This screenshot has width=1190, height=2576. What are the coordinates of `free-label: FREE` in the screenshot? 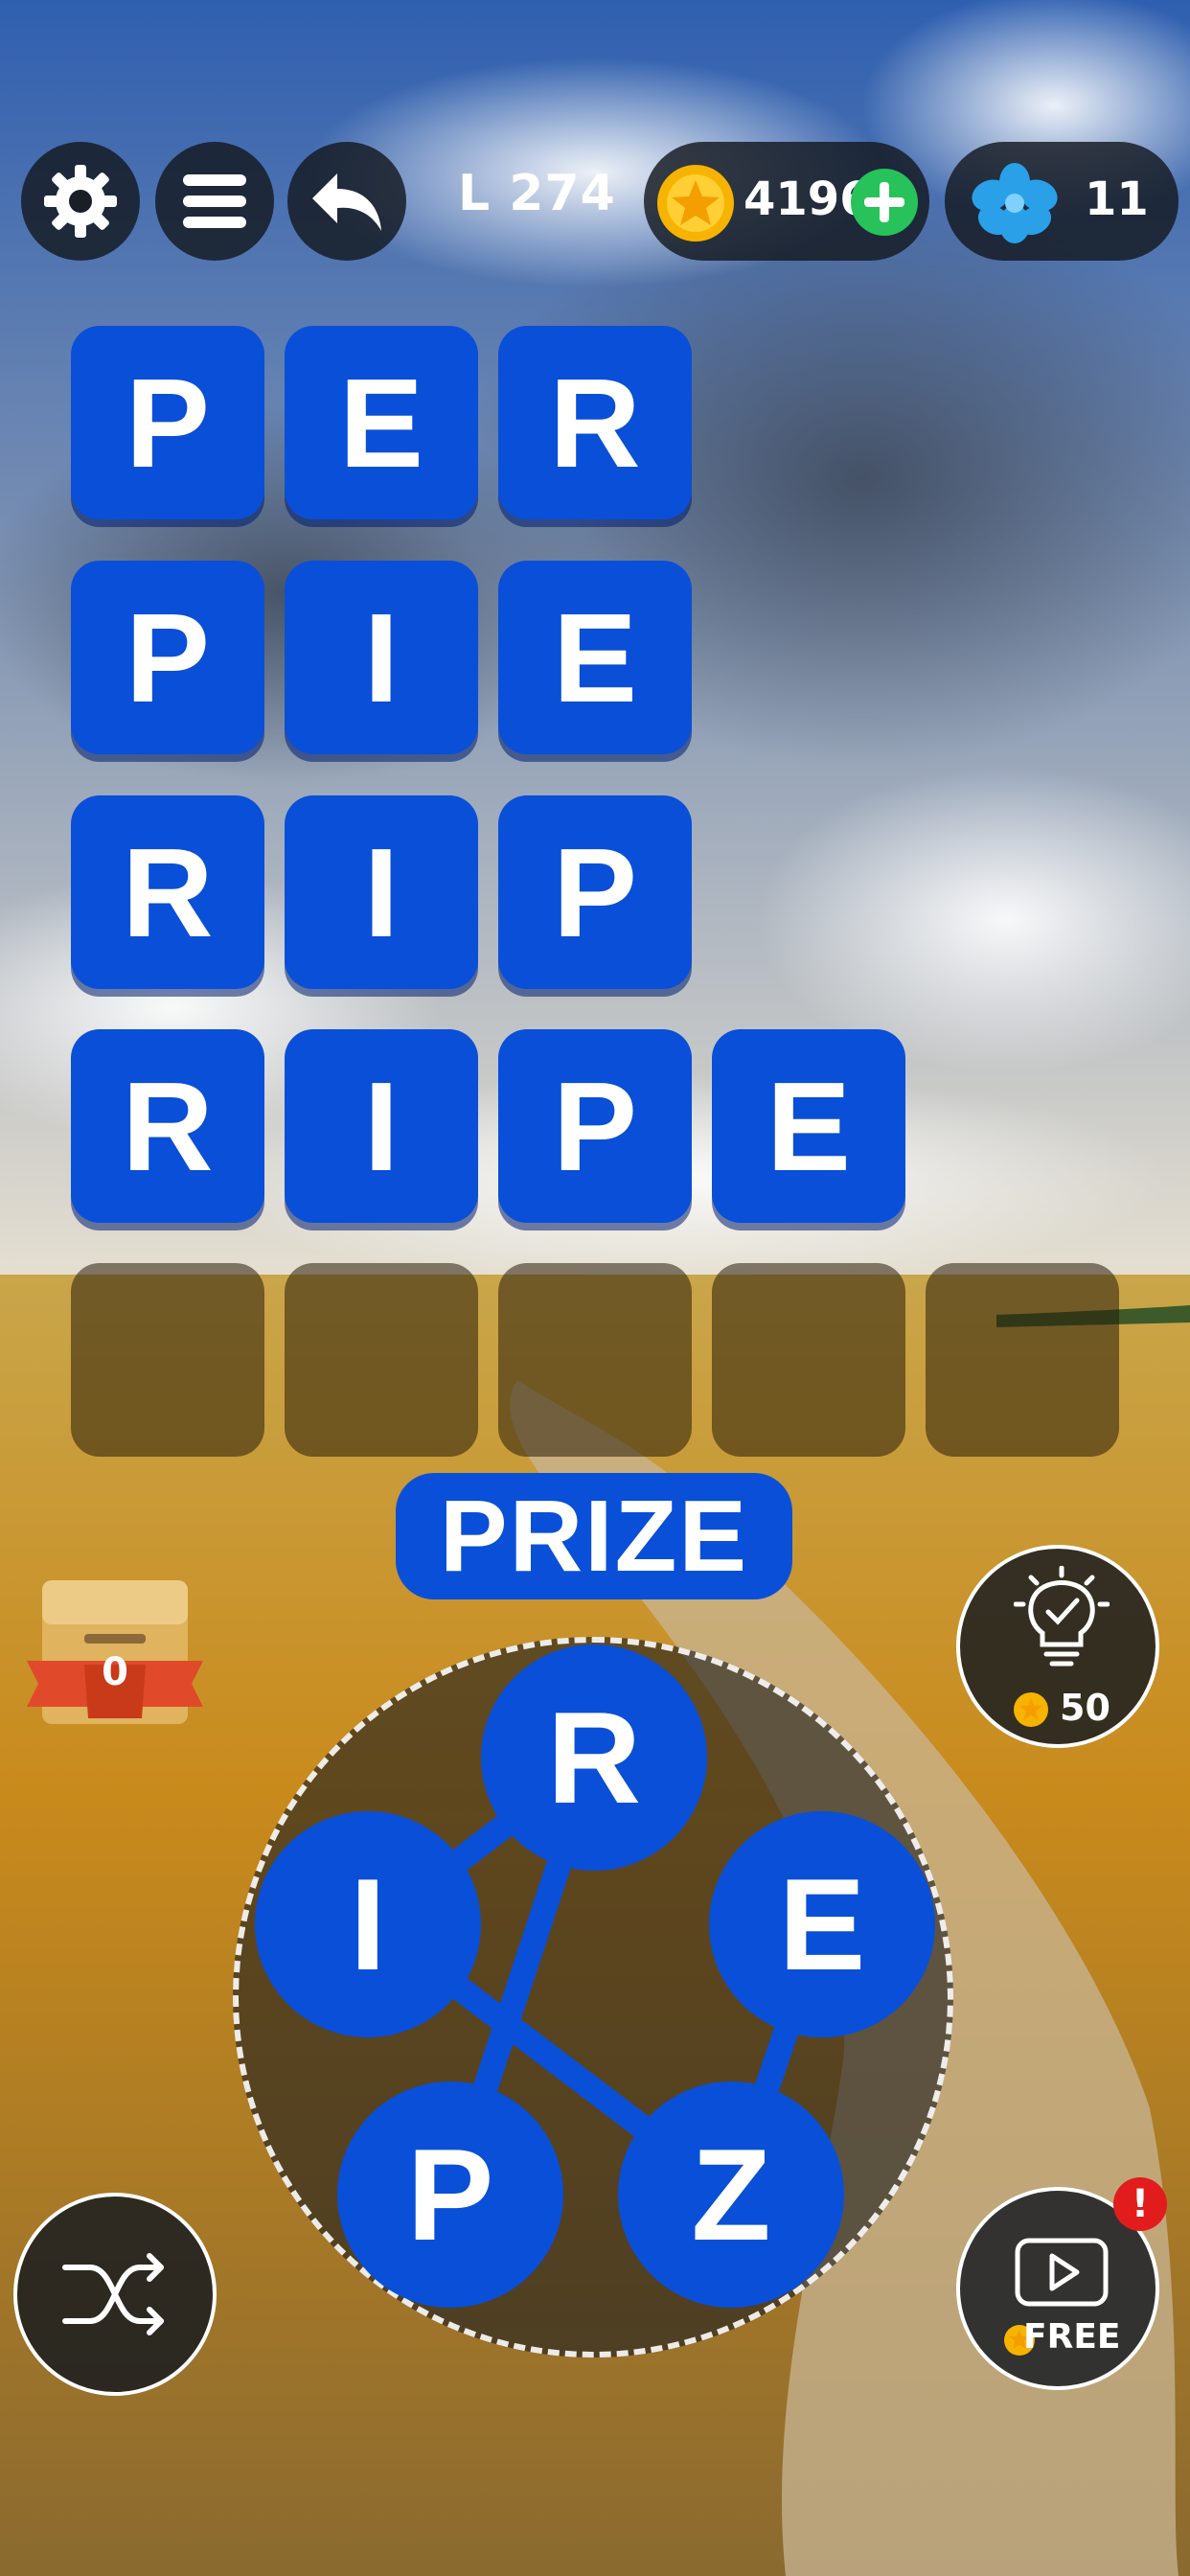 It's located at (1072, 2337).